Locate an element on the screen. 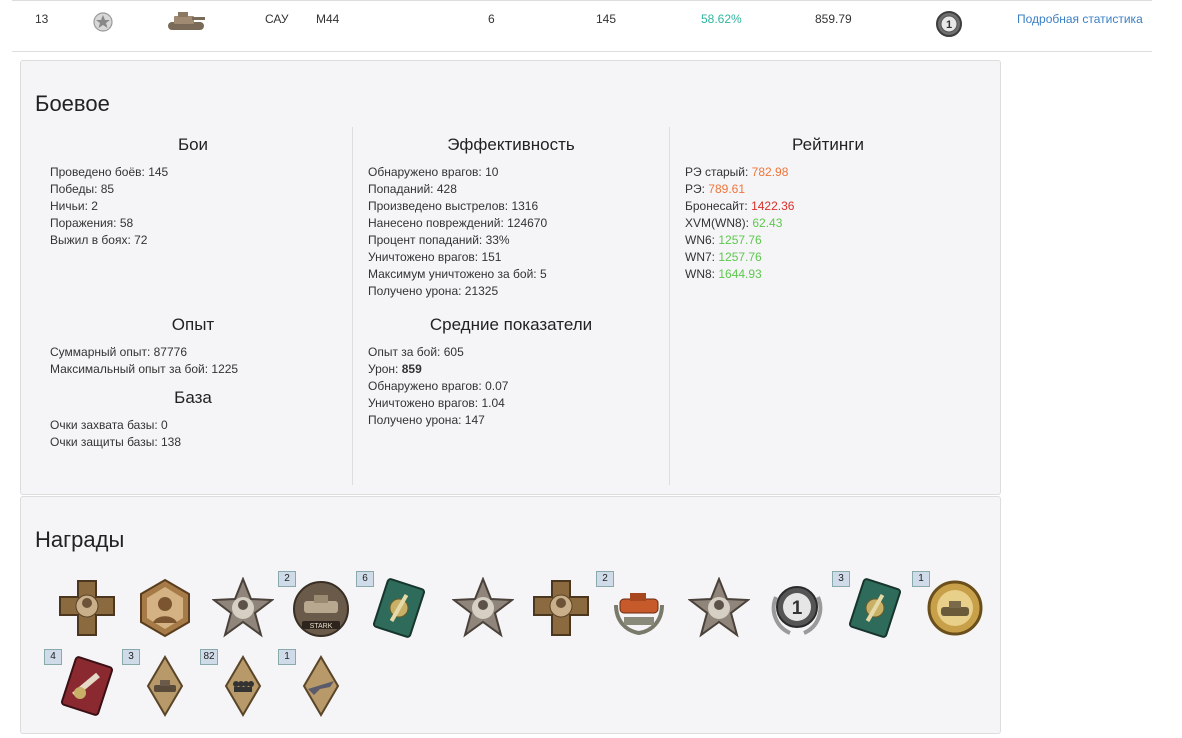 The width and height of the screenshot is (1182, 738). rating-line: РЭ: 789.61 is located at coordinates (715, 189).